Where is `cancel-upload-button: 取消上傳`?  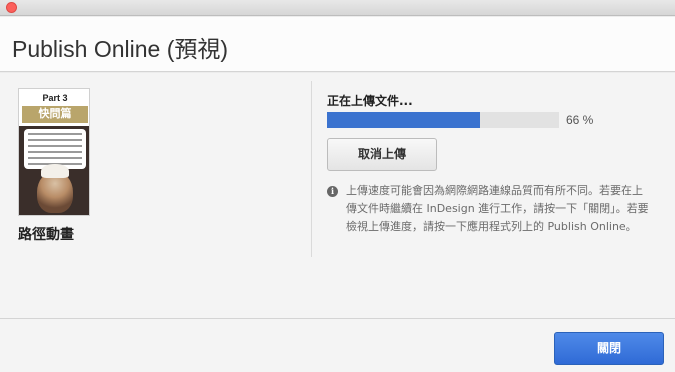
cancel-upload-button: 取消上傳 is located at coordinates (382, 154).